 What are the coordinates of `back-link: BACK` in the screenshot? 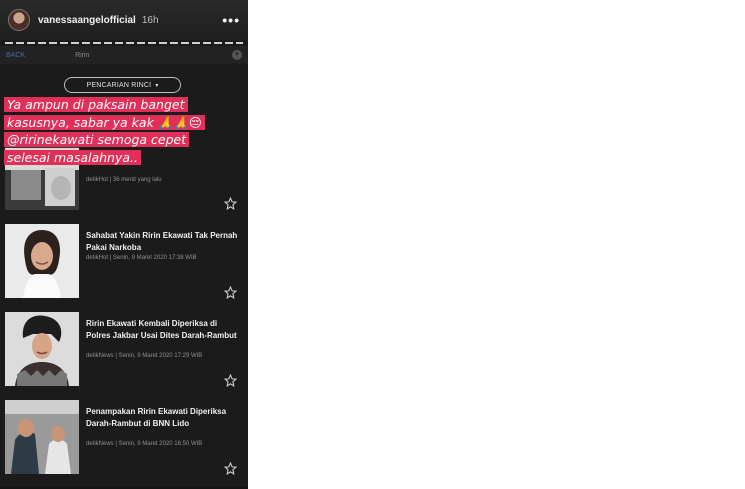 It's located at (16, 55).